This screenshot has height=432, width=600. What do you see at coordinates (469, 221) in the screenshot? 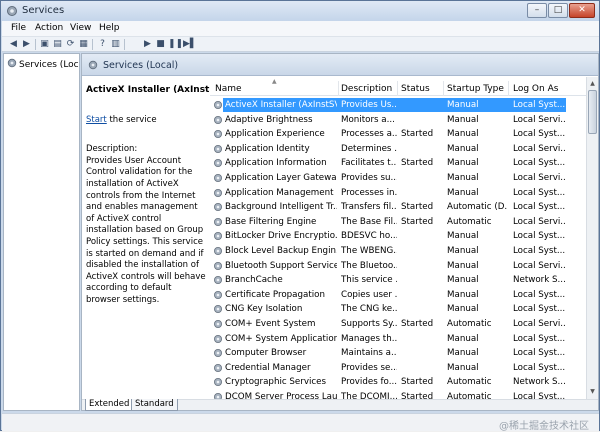
I see `service-startup-type: Automatic` at bounding box center [469, 221].